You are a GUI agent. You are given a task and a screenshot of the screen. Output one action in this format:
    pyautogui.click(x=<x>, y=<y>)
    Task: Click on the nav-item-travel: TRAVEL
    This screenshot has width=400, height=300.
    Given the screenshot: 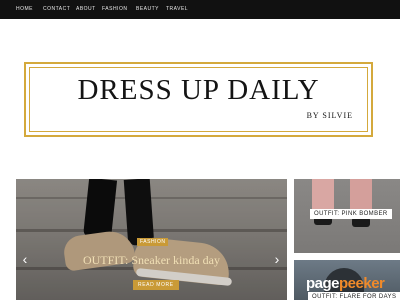 What is the action you would take?
    pyautogui.click(x=177, y=9)
    